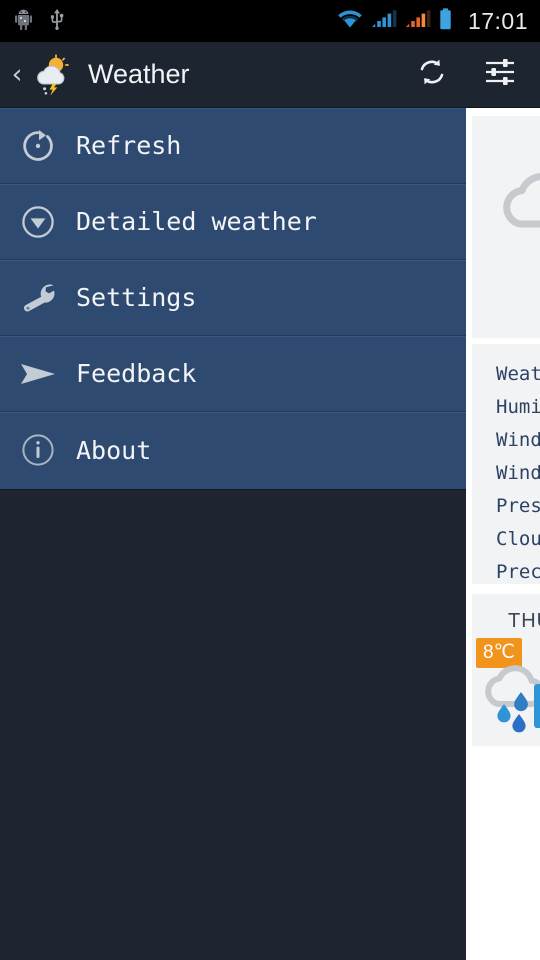 Image resolution: width=540 pixels, height=960 pixels. Describe the element at coordinates (17, 74) in the screenshot. I see `back-button: ‹` at that location.